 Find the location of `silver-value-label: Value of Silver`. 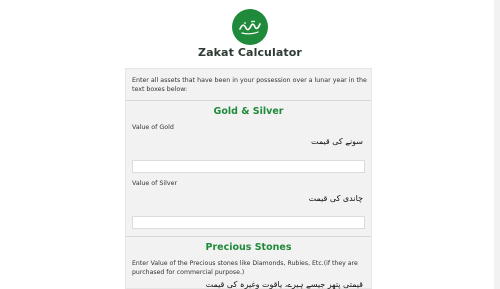

silver-value-label: Value of Silver is located at coordinates (155, 183).